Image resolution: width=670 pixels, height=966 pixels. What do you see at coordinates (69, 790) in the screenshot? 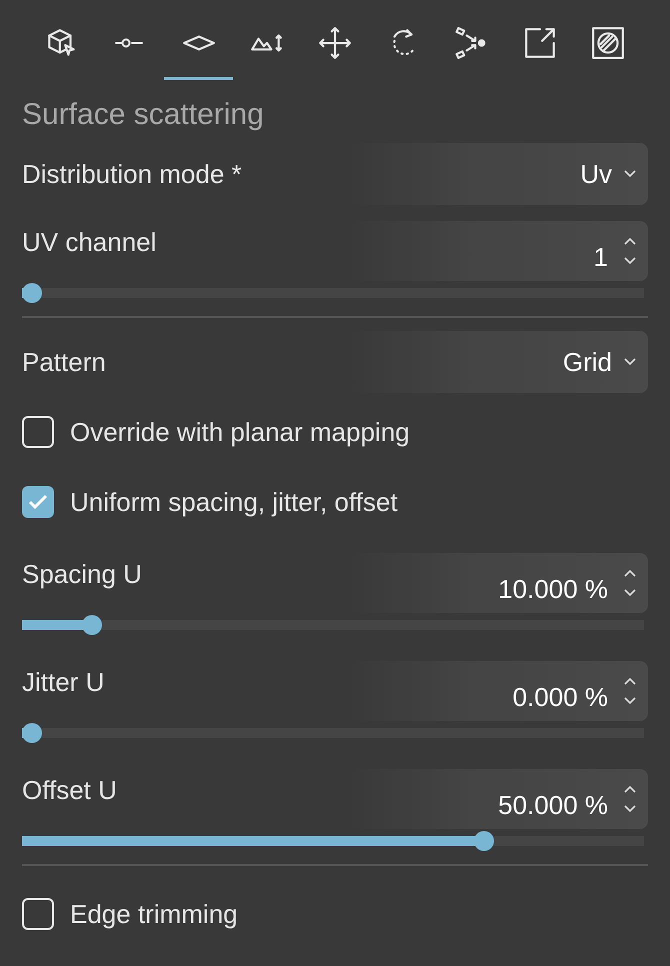
I see `field-label: Offset U` at bounding box center [69, 790].